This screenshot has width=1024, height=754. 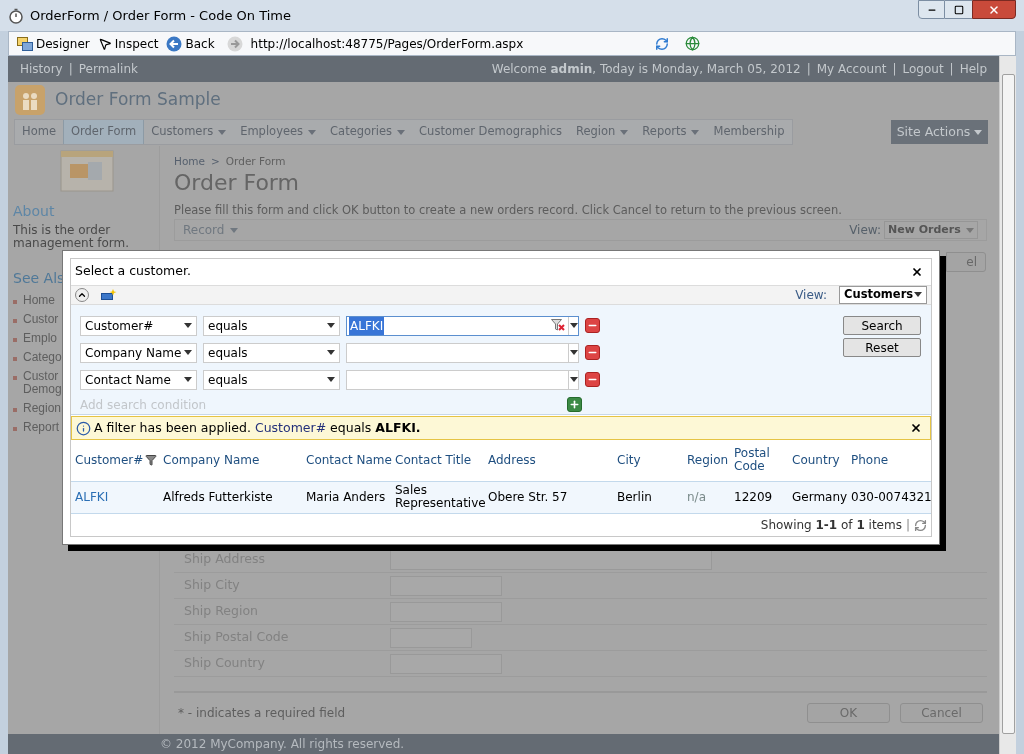 What do you see at coordinates (119, 497) in the screenshot?
I see `customer-link: ALFKI` at bounding box center [119, 497].